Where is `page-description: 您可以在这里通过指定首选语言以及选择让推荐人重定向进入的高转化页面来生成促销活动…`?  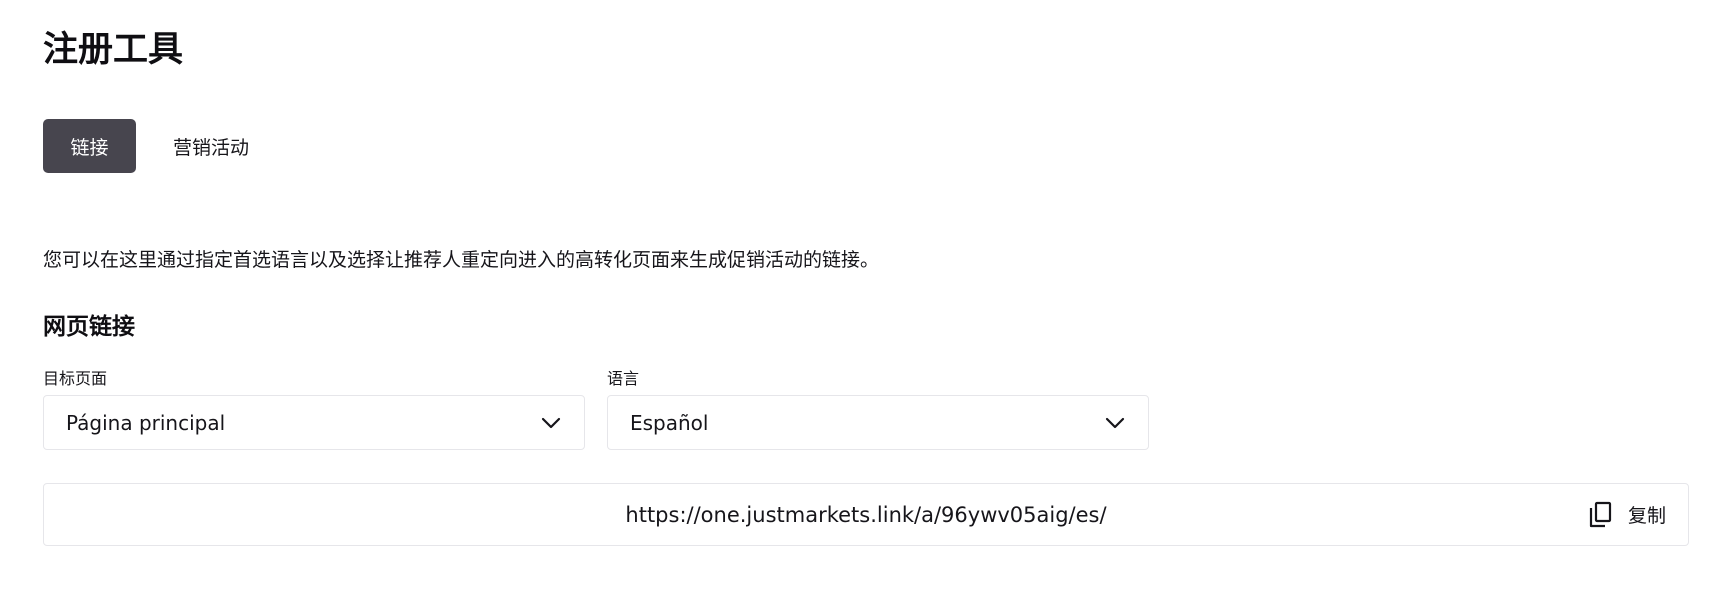 page-description: 您可以在这里通过指定首选语言以及选择让推荐人重定向进入的高转化页面来生成促销活动… is located at coordinates (461, 260).